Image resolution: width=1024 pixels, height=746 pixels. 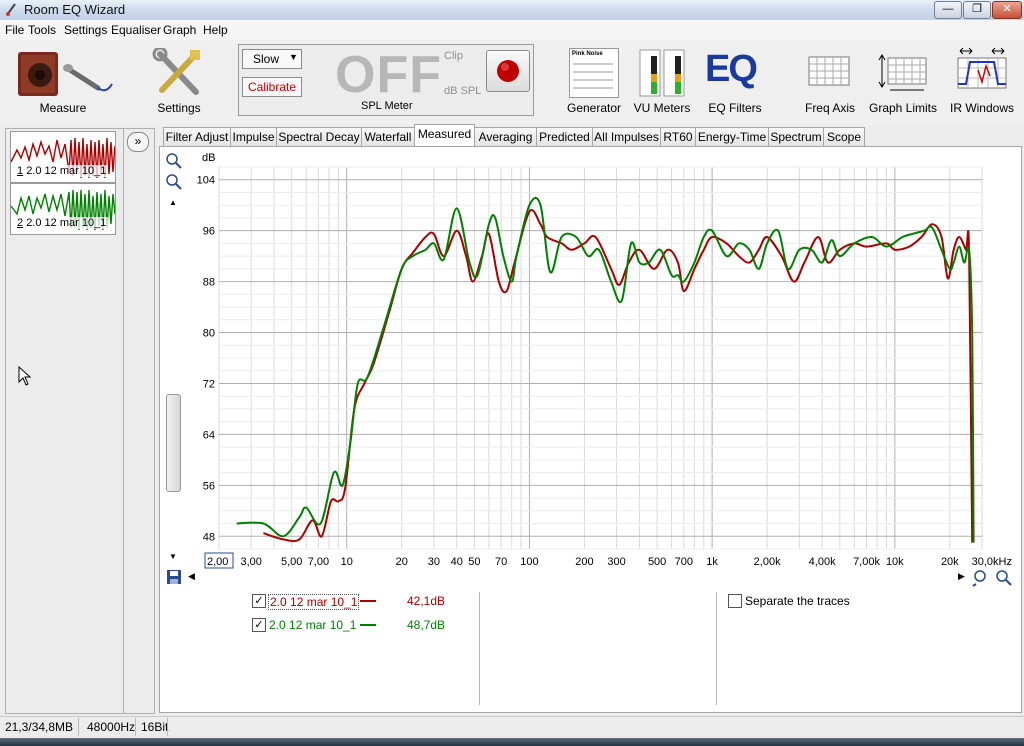 I want to click on y-tick-label: 80, so click(x=209, y=334).